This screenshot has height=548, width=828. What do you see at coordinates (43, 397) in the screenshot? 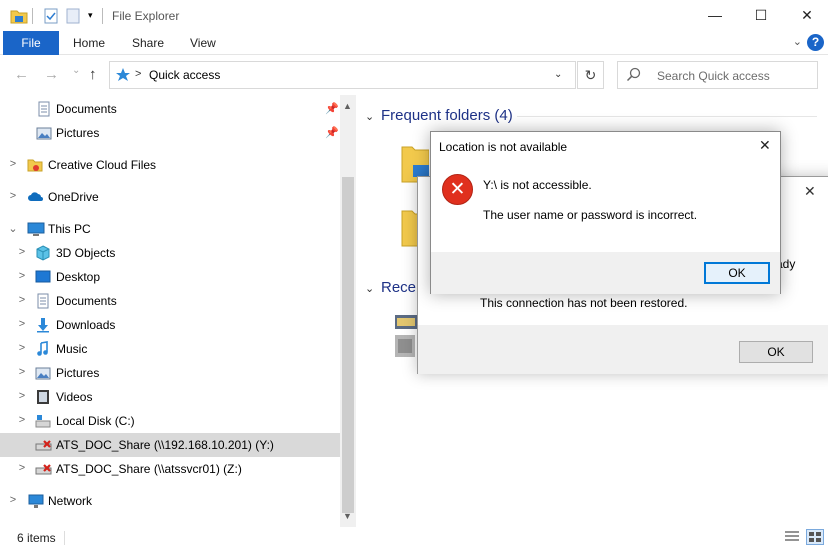
I see `videos-icon` at bounding box center [43, 397].